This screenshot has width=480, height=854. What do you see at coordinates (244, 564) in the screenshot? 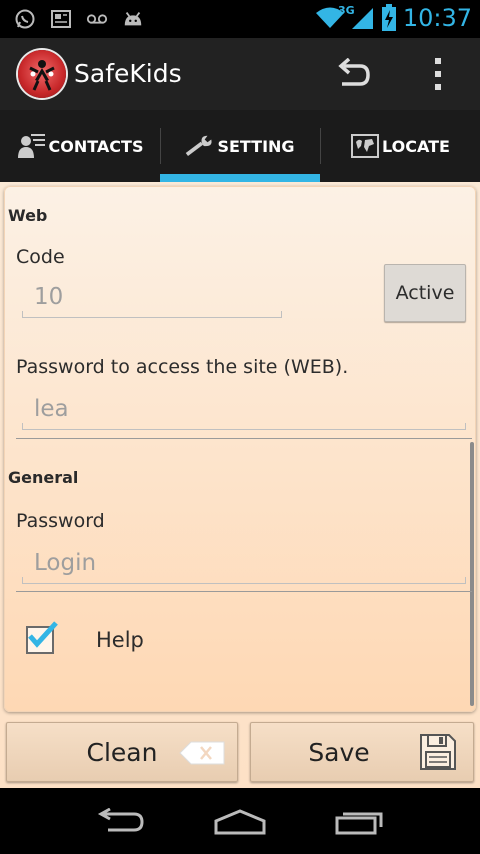
I see `general-password-field` at bounding box center [244, 564].